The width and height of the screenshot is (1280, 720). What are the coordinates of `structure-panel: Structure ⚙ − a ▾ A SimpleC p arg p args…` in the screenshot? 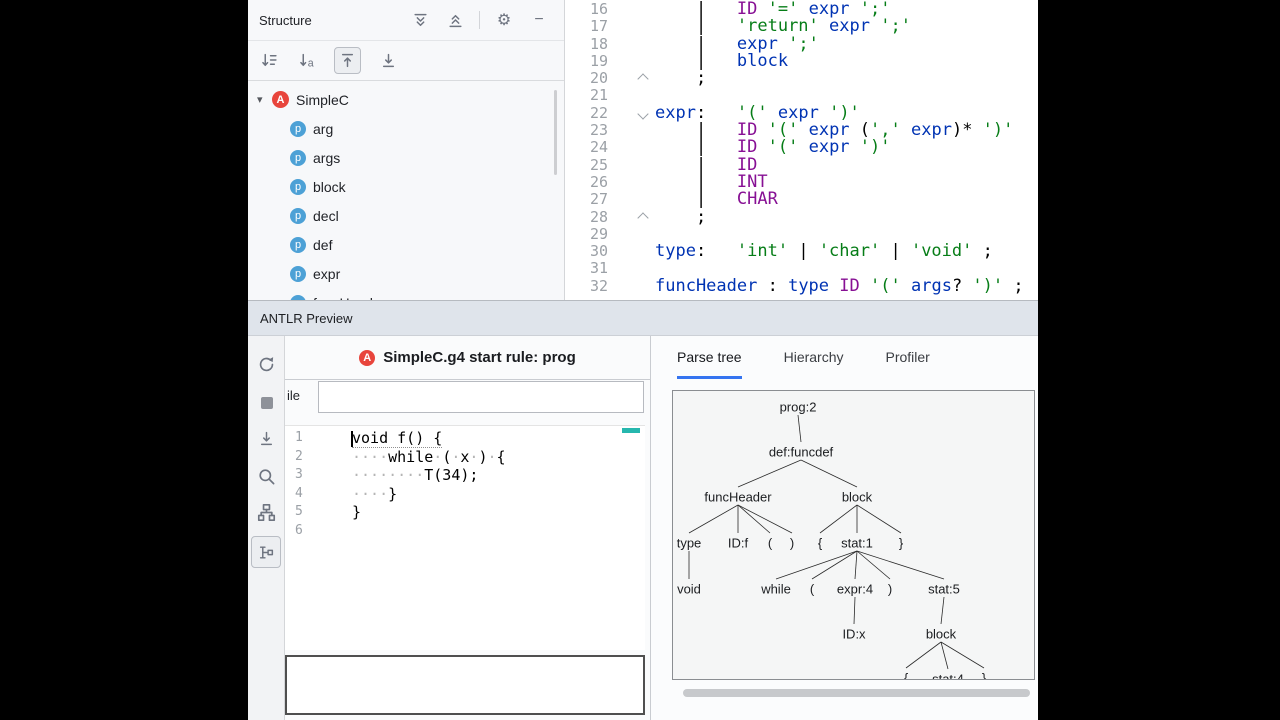 It's located at (406, 150).